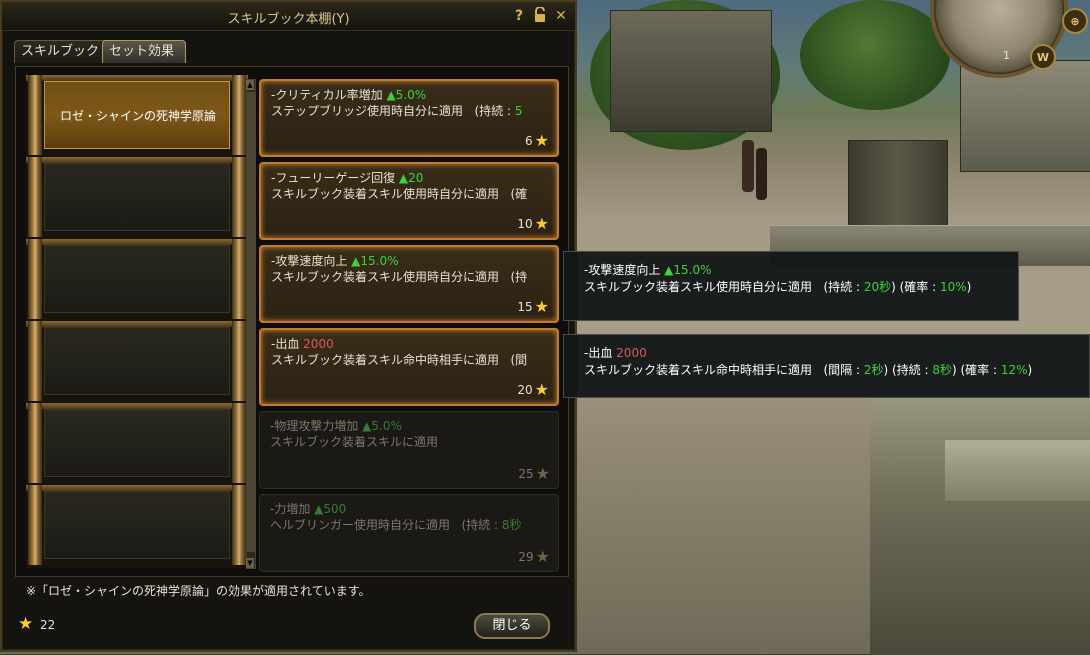  I want to click on tab-set-effects: セット効果, so click(144, 51).